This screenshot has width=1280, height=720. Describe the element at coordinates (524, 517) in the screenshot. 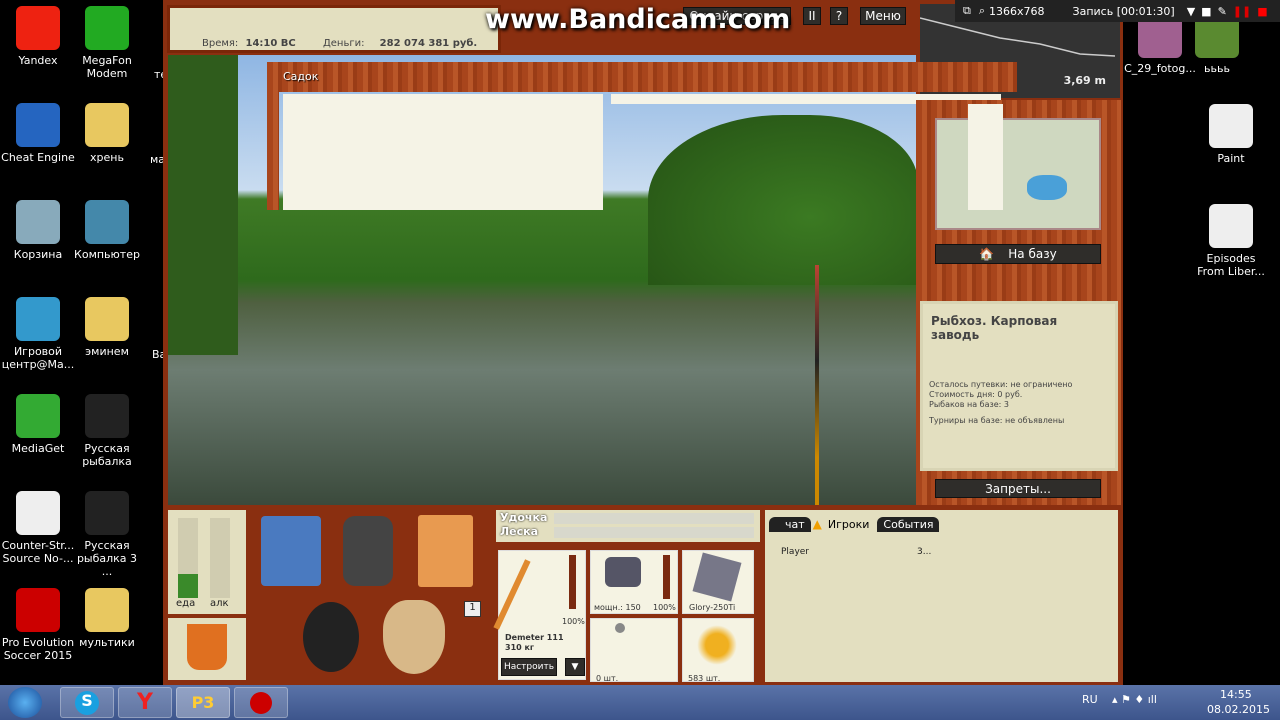

I see `rod-label: Удочка` at that location.